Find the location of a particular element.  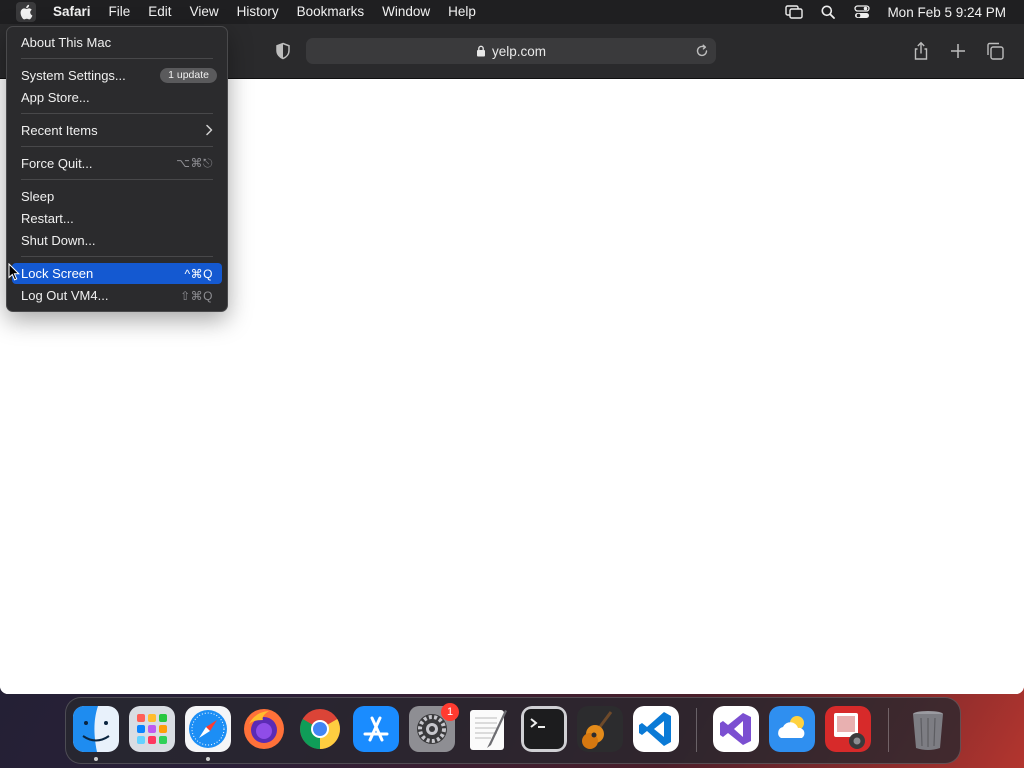

menu-item-recent-items: Recent Items is located at coordinates (117, 130).